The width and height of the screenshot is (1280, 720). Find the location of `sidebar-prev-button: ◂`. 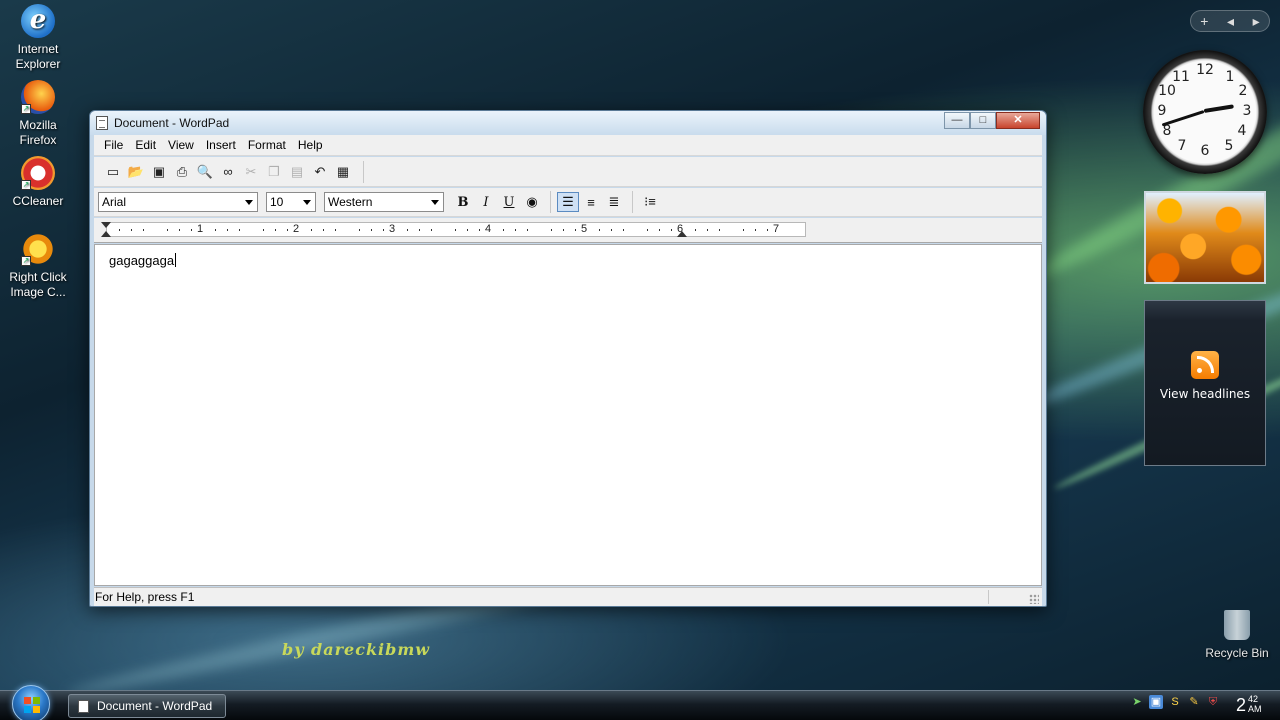

sidebar-prev-button: ◂ is located at coordinates (1230, 21).